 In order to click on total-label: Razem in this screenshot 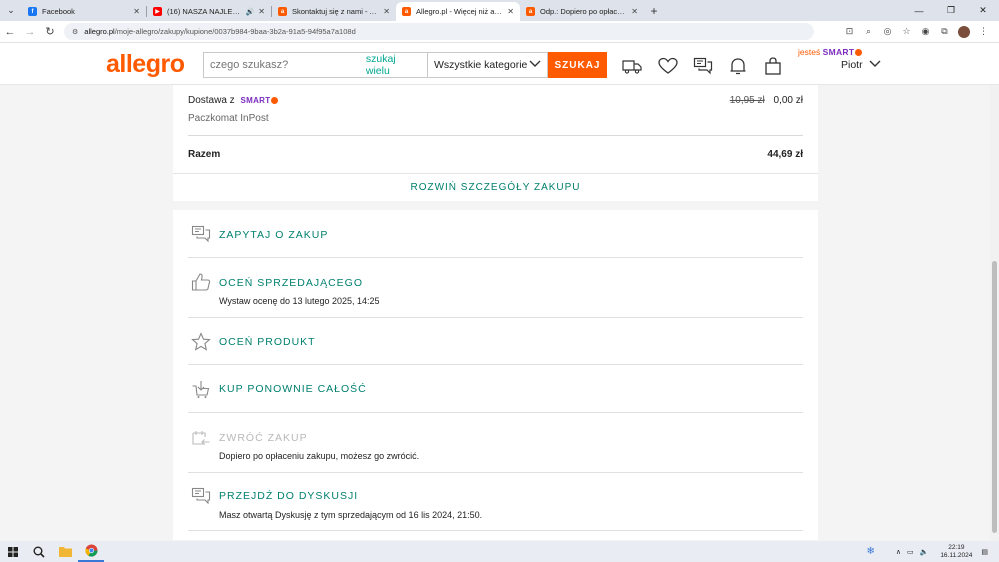, I will do `click(204, 154)`.